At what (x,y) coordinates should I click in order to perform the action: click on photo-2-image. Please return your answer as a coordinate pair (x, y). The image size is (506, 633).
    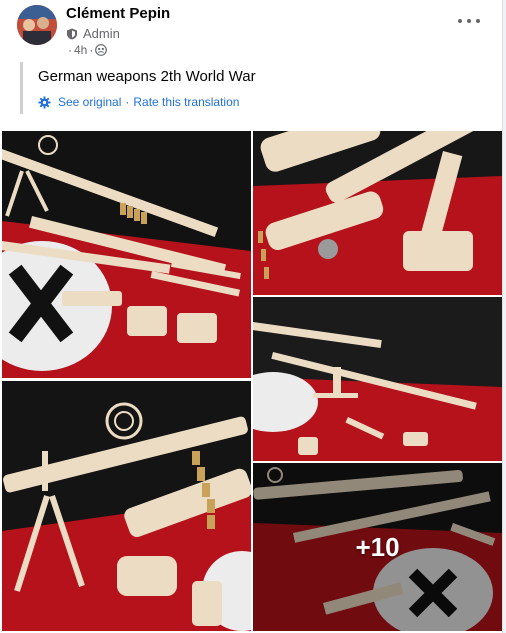
    Looking at the image, I should click on (377, 213).